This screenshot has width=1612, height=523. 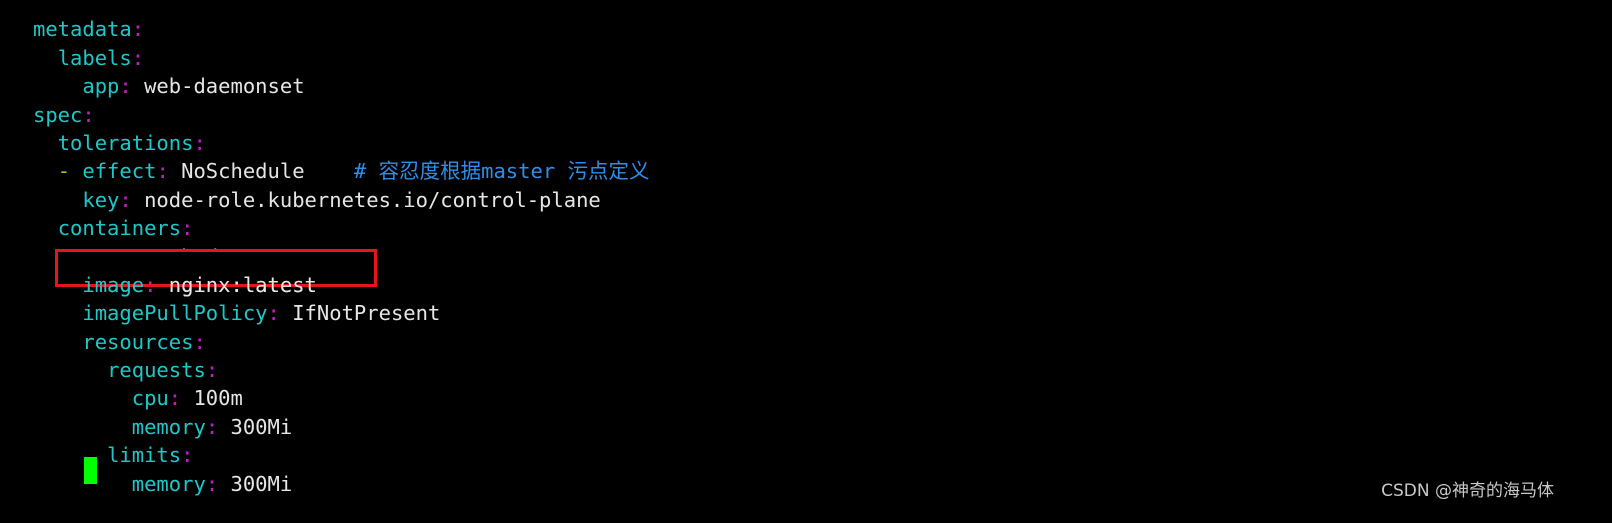 I want to click on yaml-line-resources: resources:, so click(x=813, y=342).